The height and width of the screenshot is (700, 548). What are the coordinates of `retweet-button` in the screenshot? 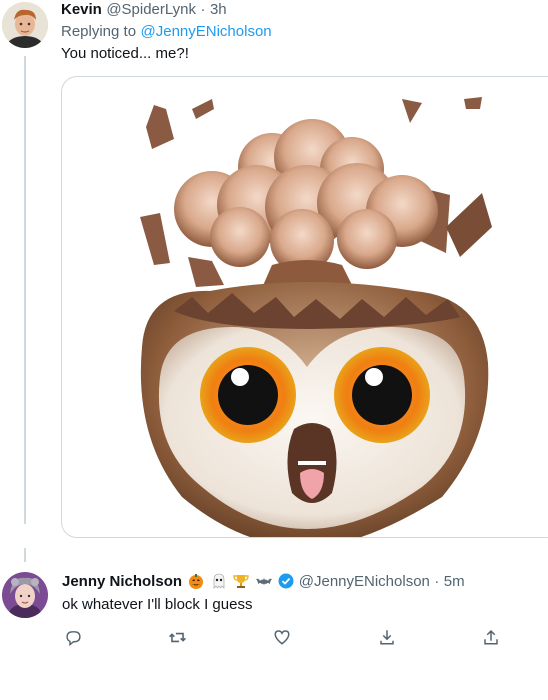 It's located at (178, 637).